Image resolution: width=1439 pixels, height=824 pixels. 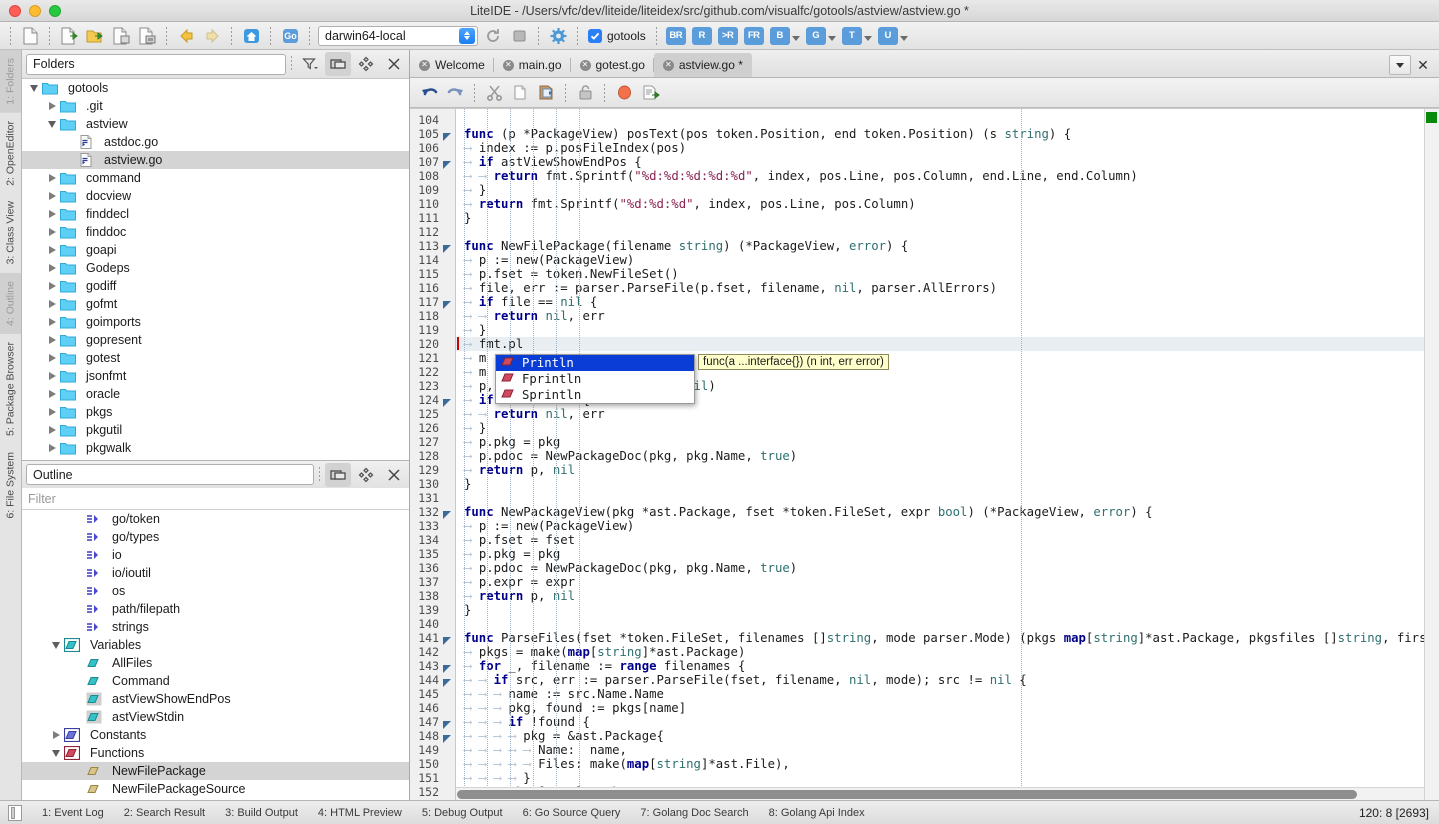 What do you see at coordinates (558, 36) in the screenshot?
I see `gear-icon` at bounding box center [558, 36].